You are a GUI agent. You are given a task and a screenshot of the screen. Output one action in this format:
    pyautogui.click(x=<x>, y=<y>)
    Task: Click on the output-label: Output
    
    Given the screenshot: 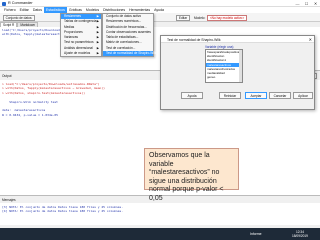 What is the action you would take?
    pyautogui.click(x=7, y=76)
    